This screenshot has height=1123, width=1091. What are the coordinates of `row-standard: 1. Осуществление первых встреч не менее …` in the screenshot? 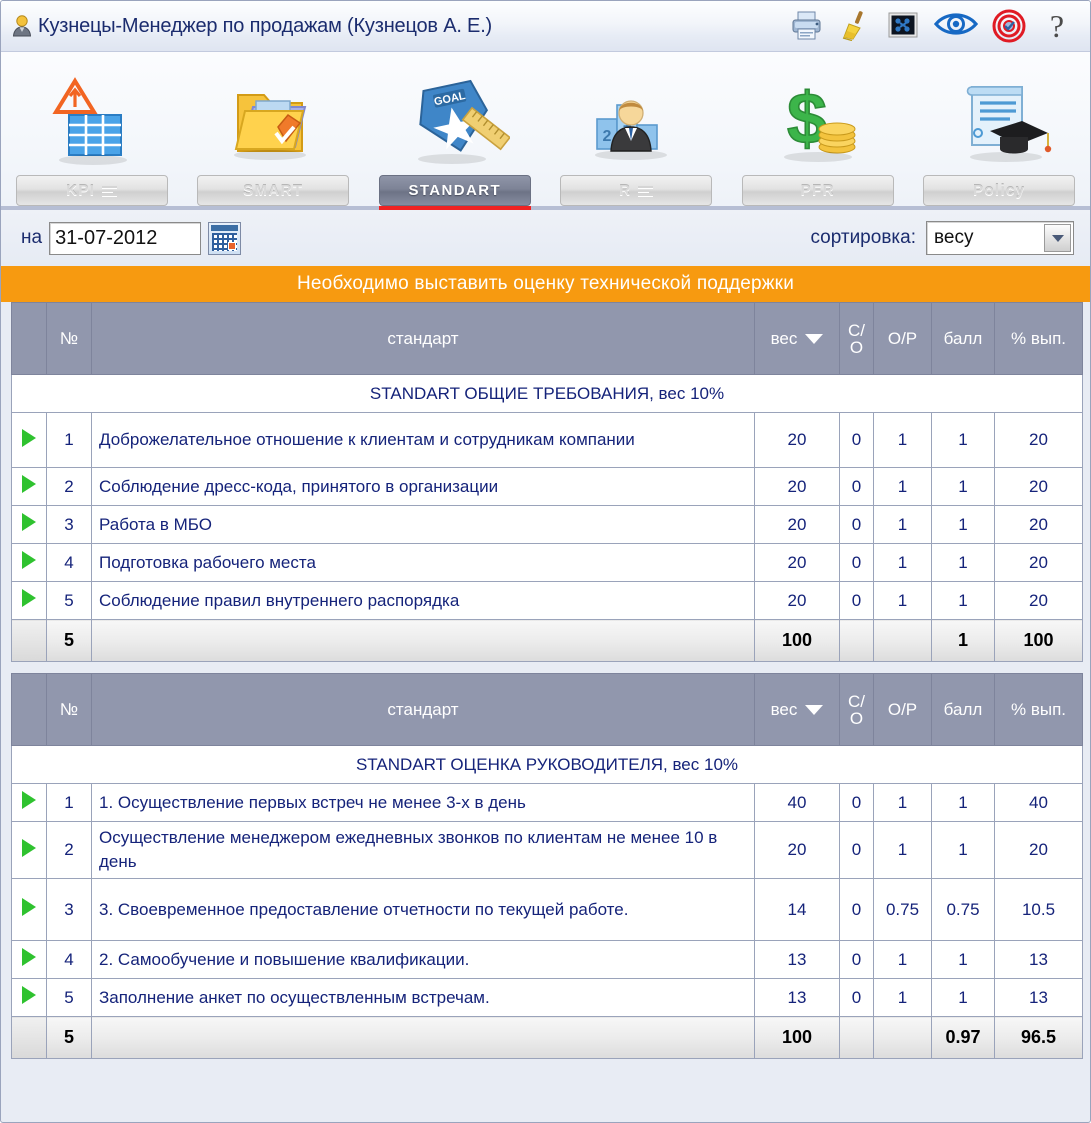 It's located at (423, 802).